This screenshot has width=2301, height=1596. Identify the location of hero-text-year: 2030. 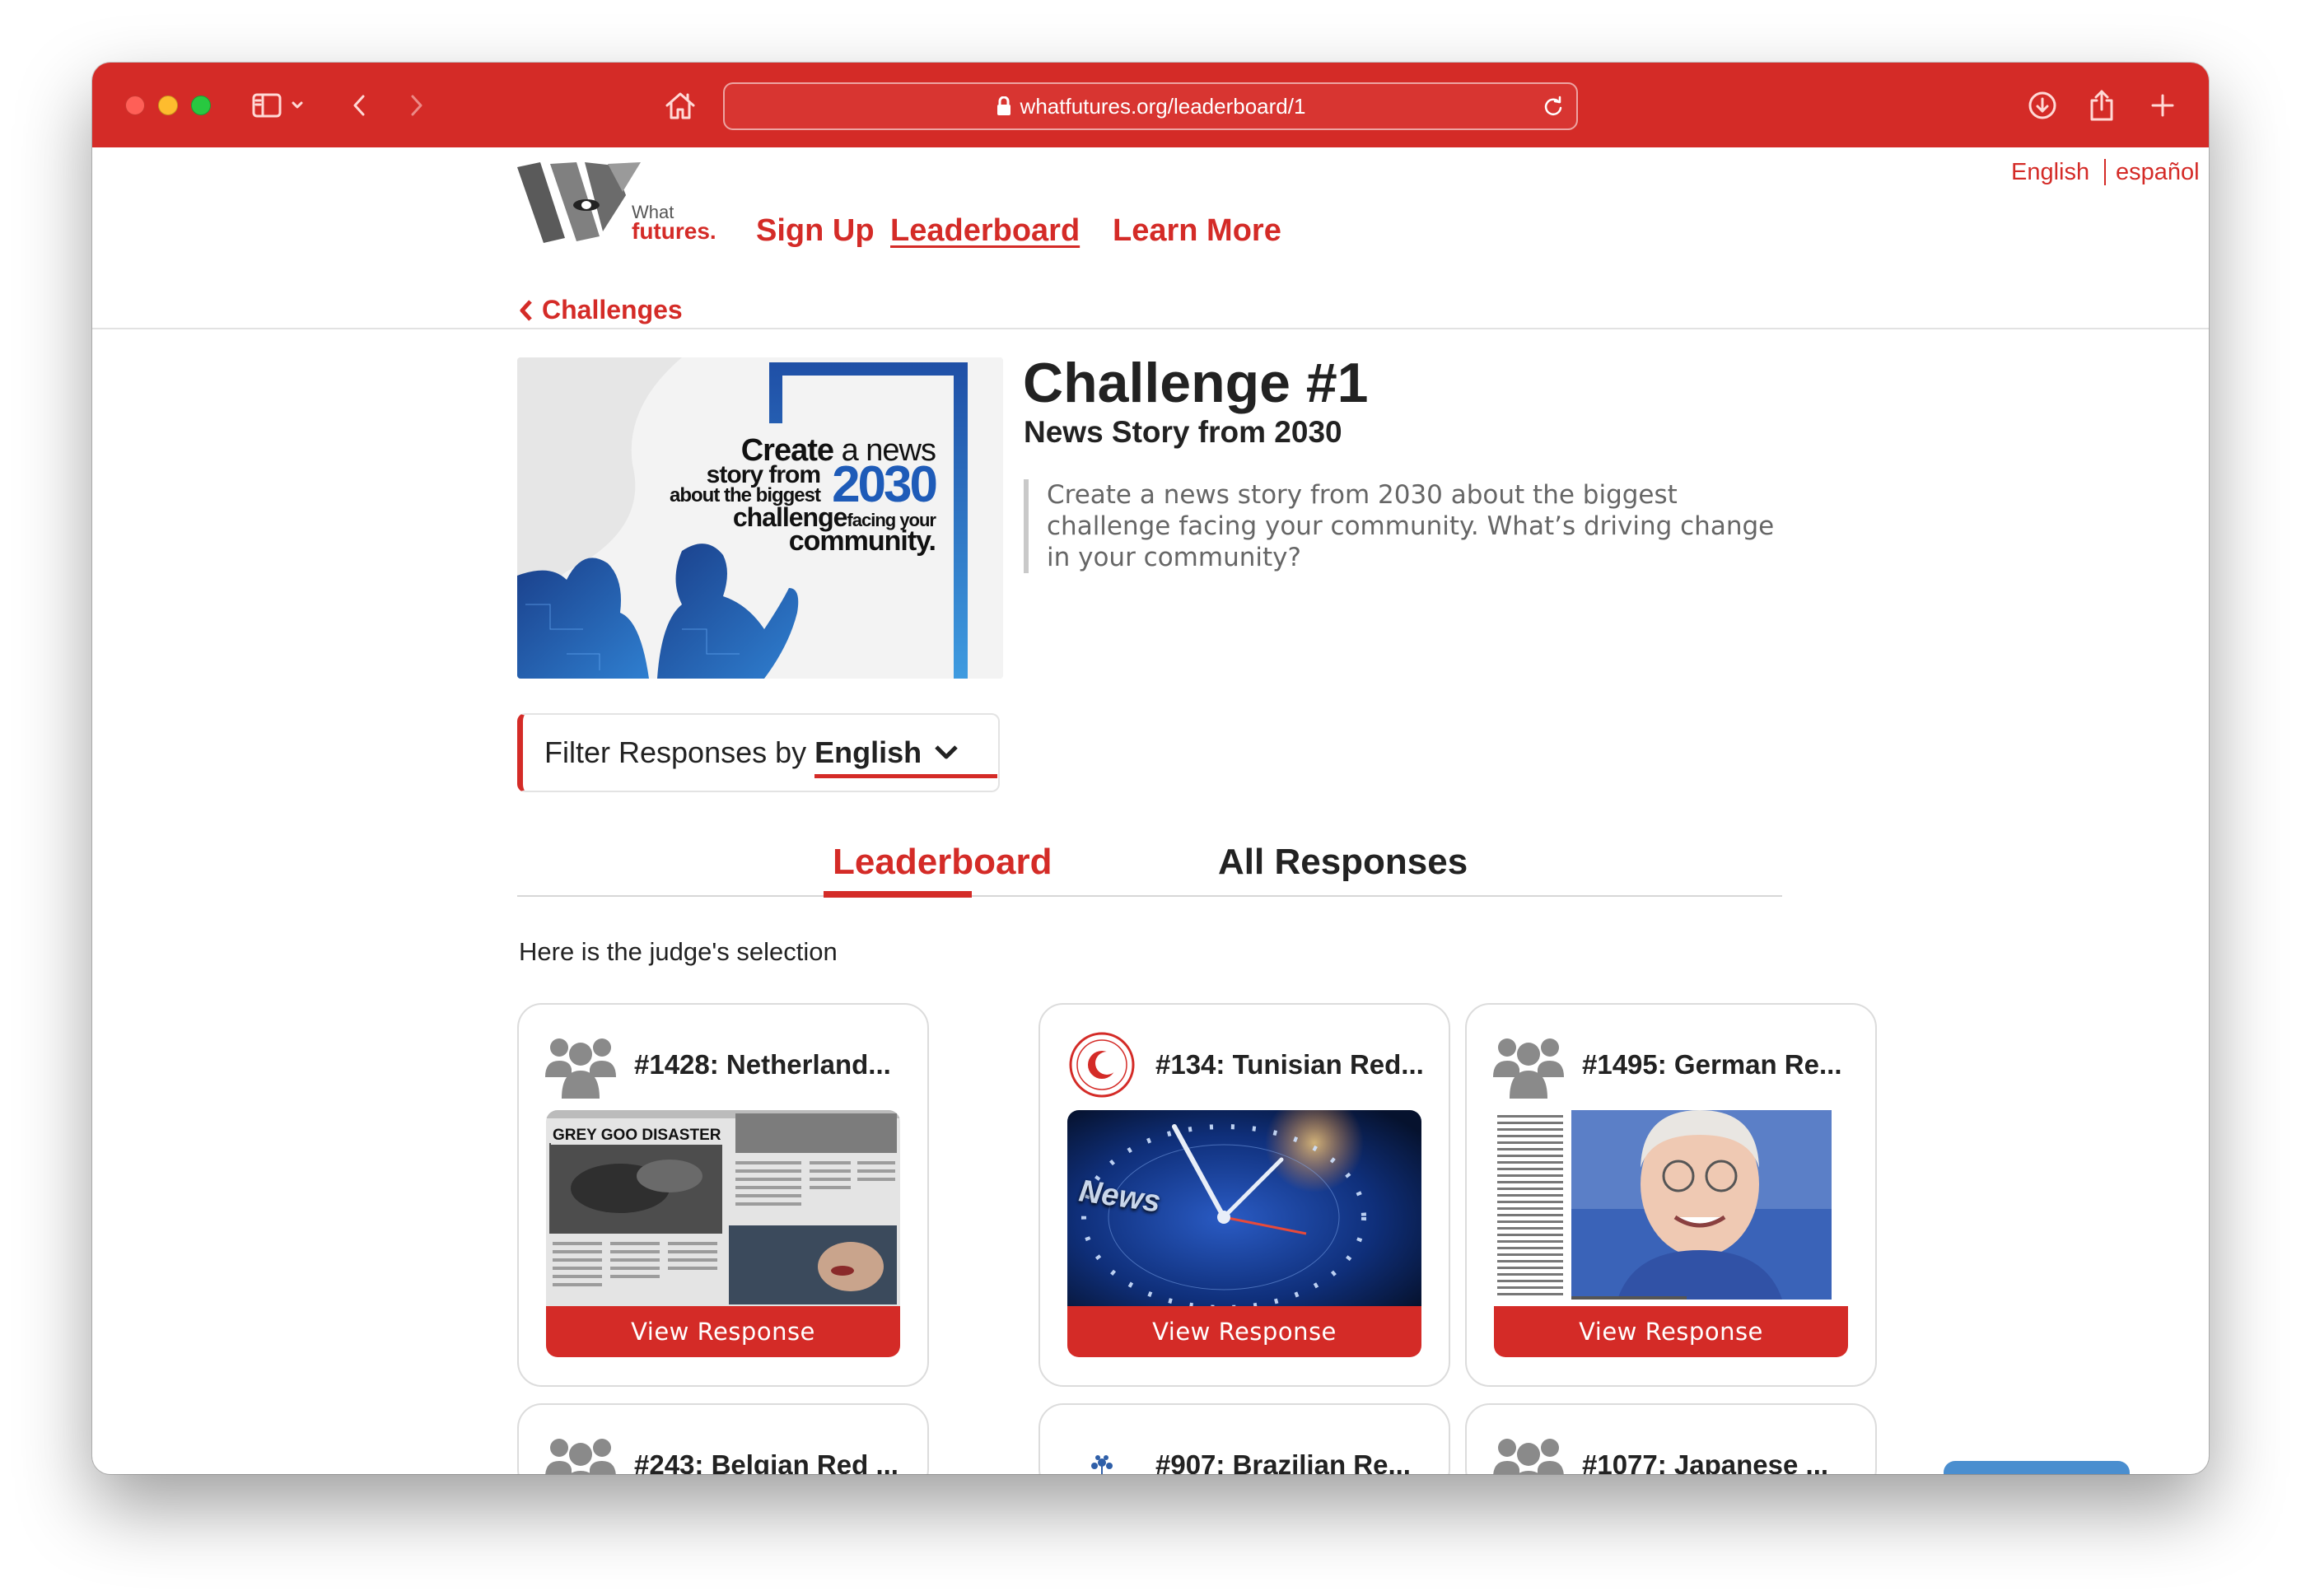
(885, 484).